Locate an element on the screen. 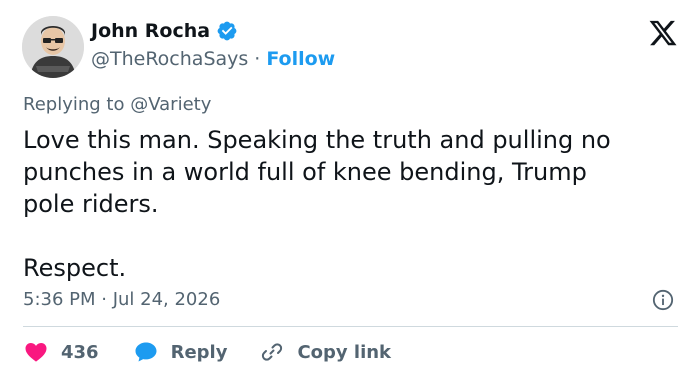 The image size is (700, 379). like-button: 436 is located at coordinates (78, 352).